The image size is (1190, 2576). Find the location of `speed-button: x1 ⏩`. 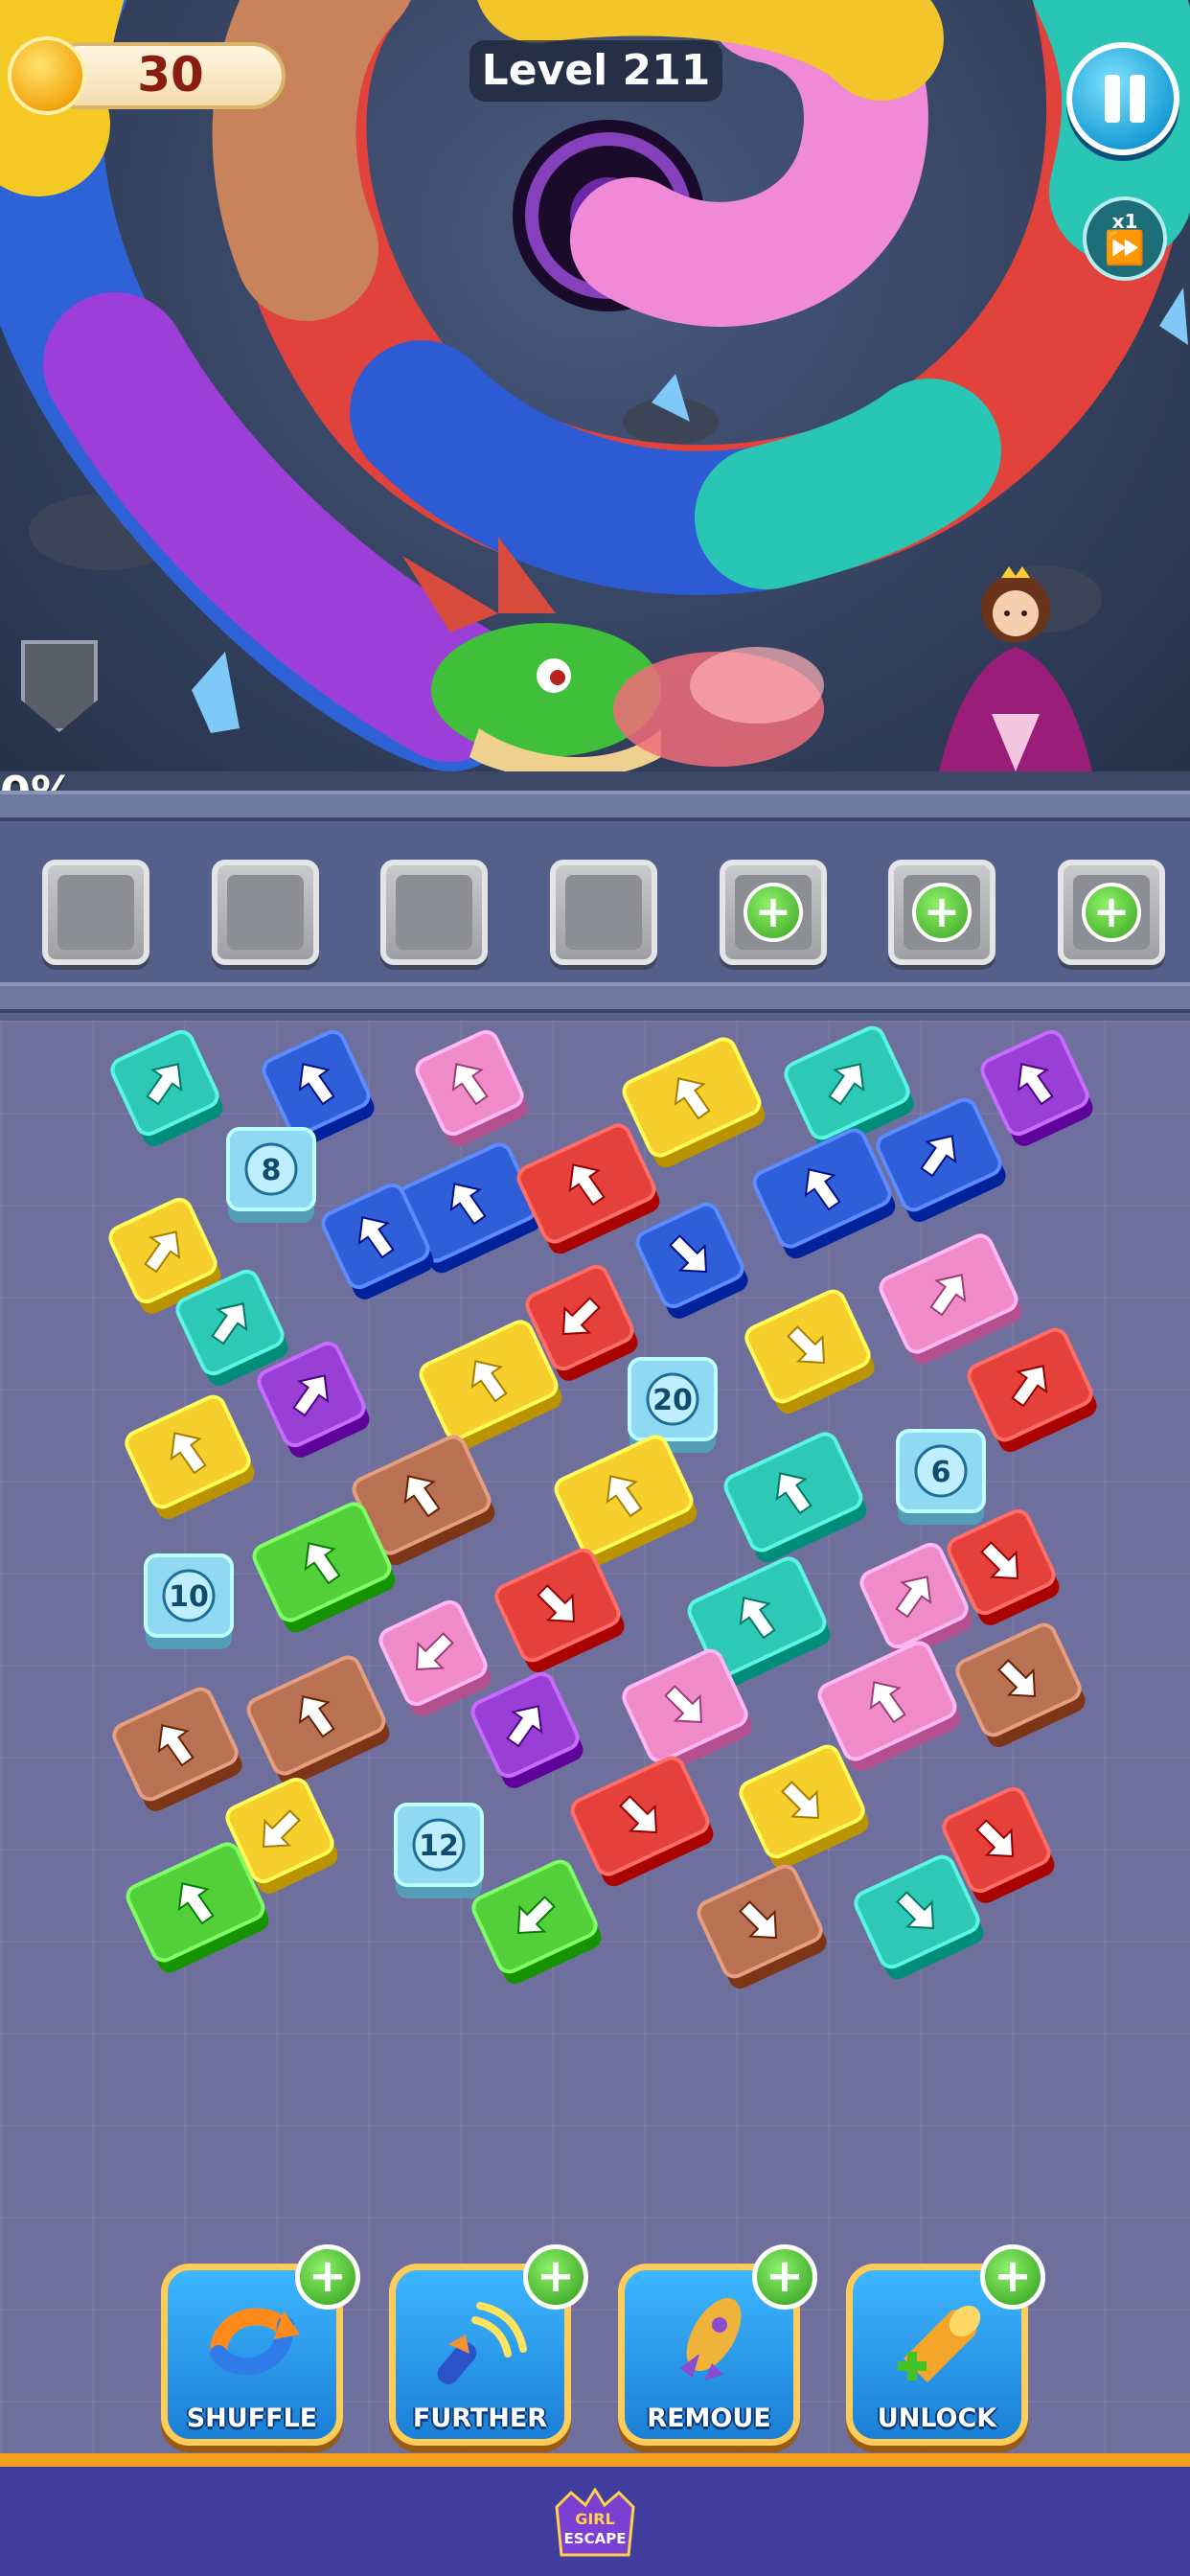

speed-button: x1 ⏩ is located at coordinates (1125, 238).